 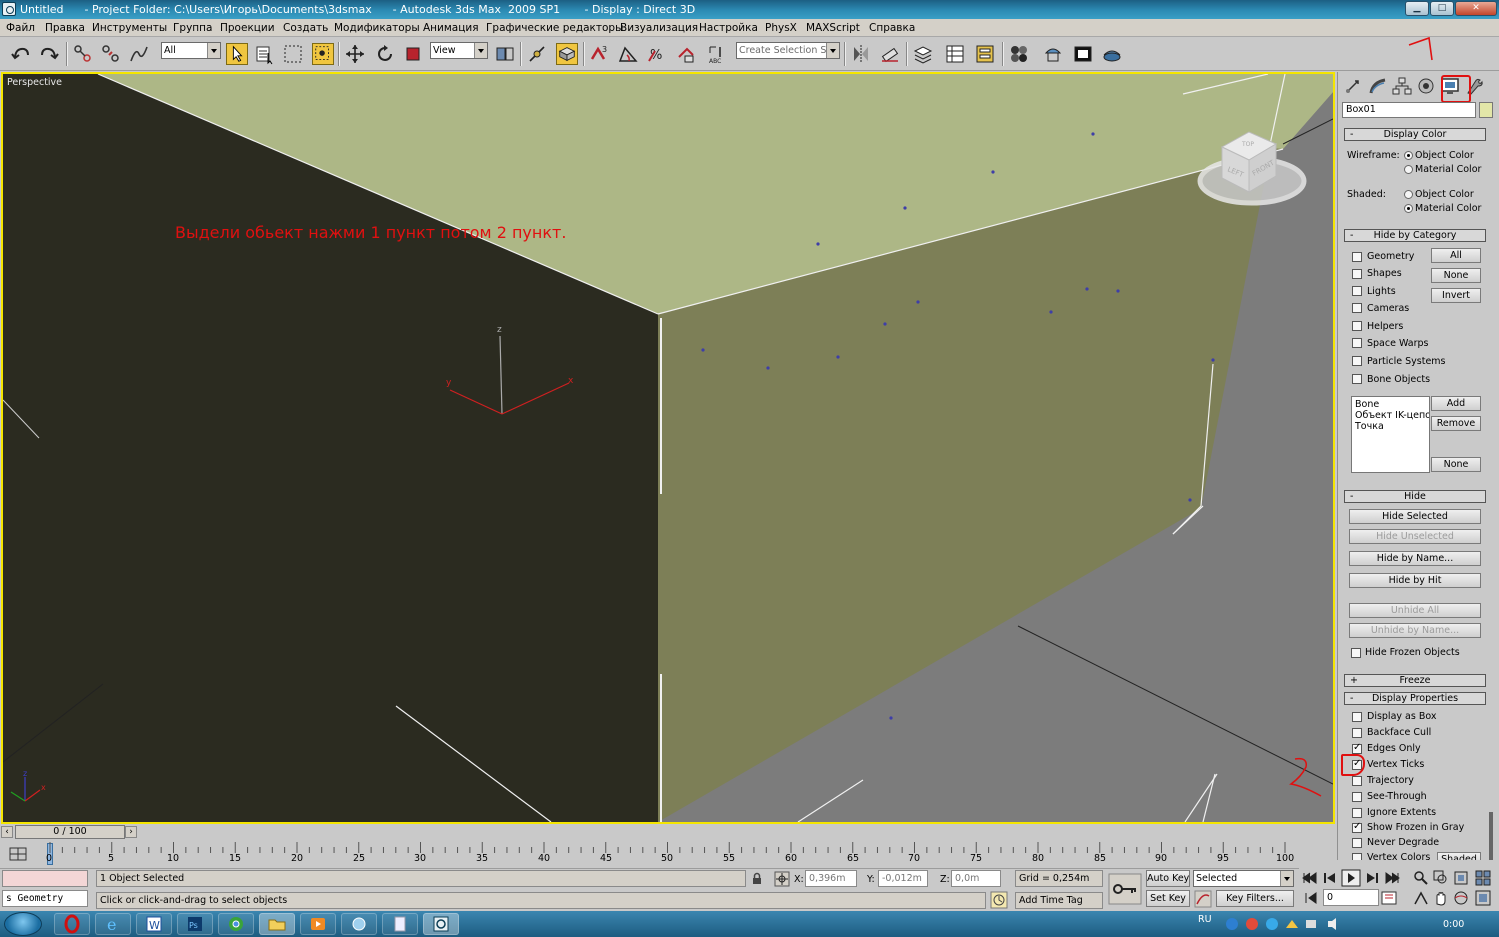 I want to click on select-by-name-icon, so click(x=265, y=54).